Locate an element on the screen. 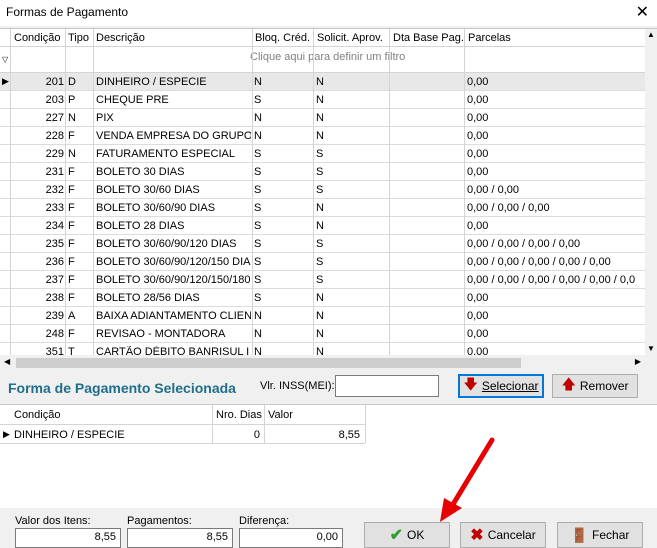 Image resolution: width=657 pixels, height=548 pixels. table-row: 203 P CHEQUE PRE S N 0,00 is located at coordinates (322, 100).